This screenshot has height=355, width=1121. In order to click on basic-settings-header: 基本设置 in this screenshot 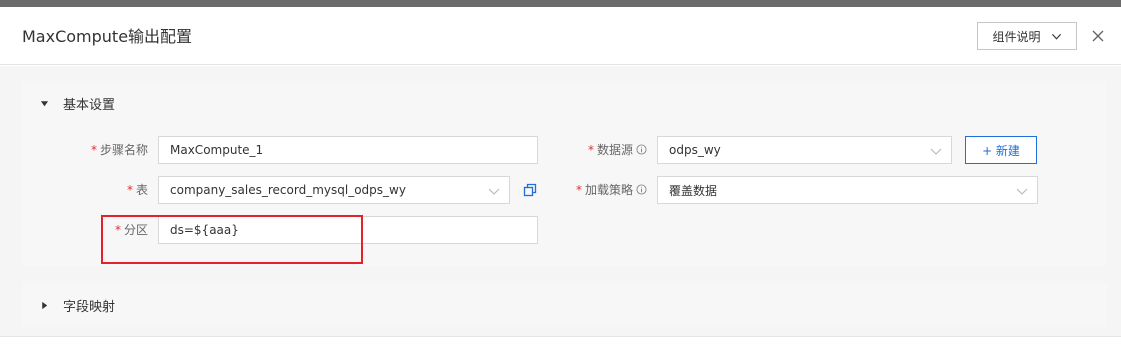, I will do `click(564, 103)`.